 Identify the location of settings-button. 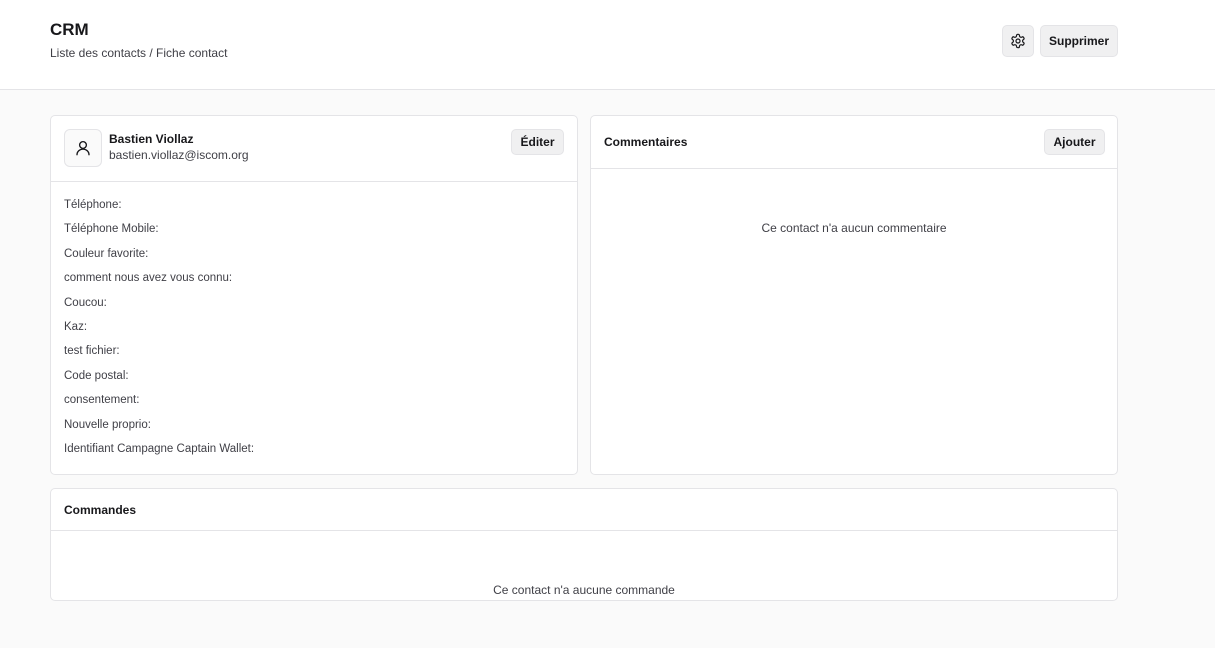
(1018, 41).